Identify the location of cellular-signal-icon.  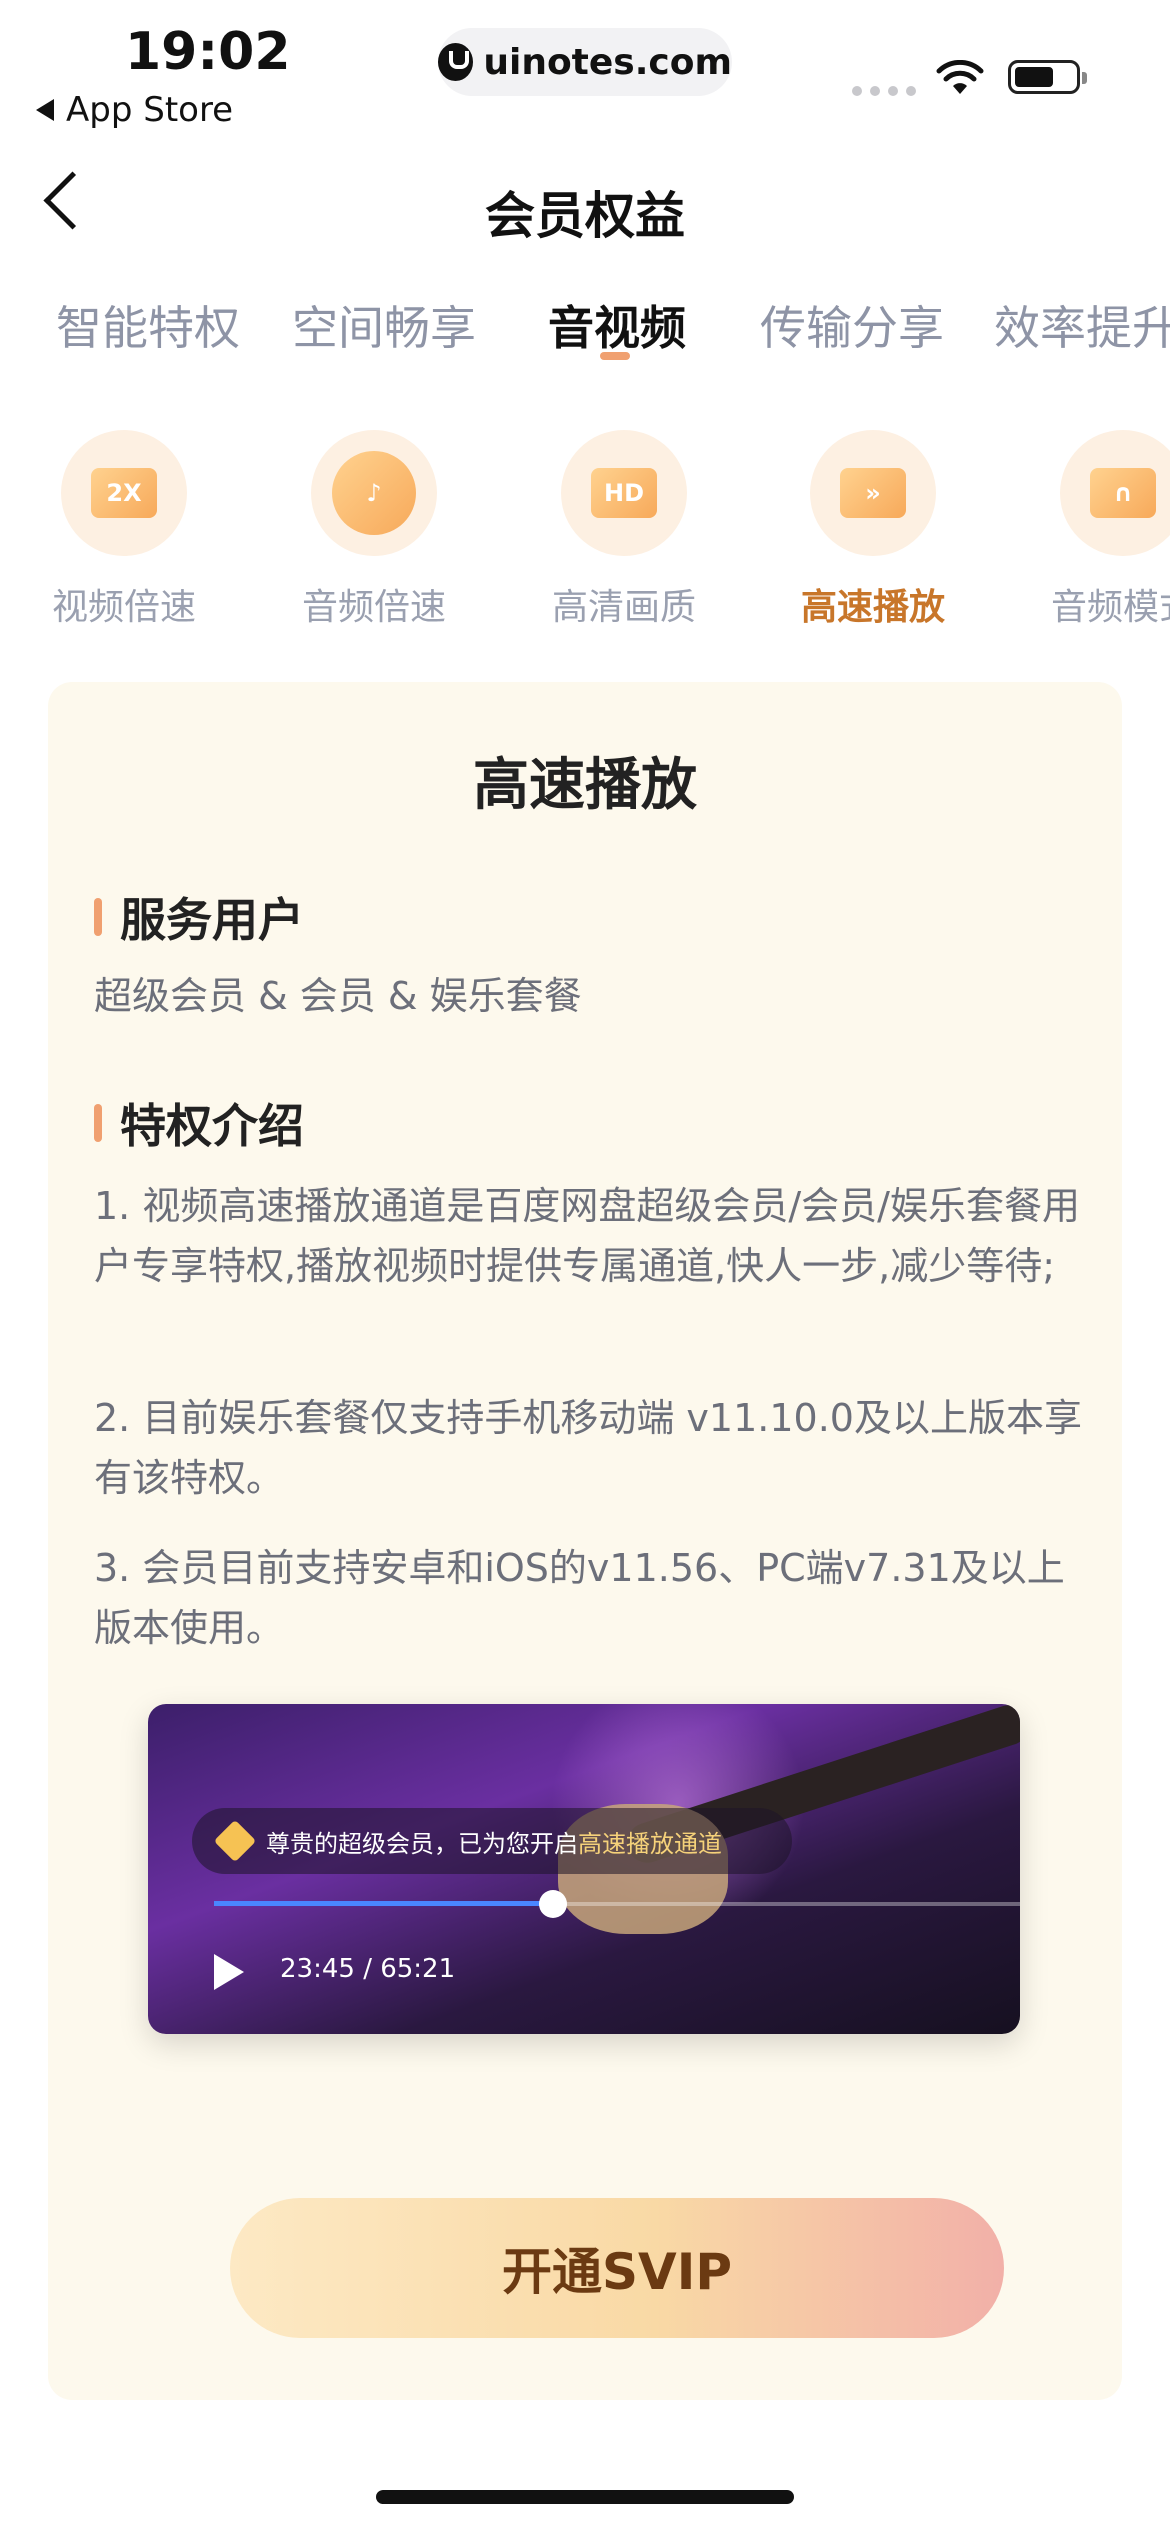
(884, 91).